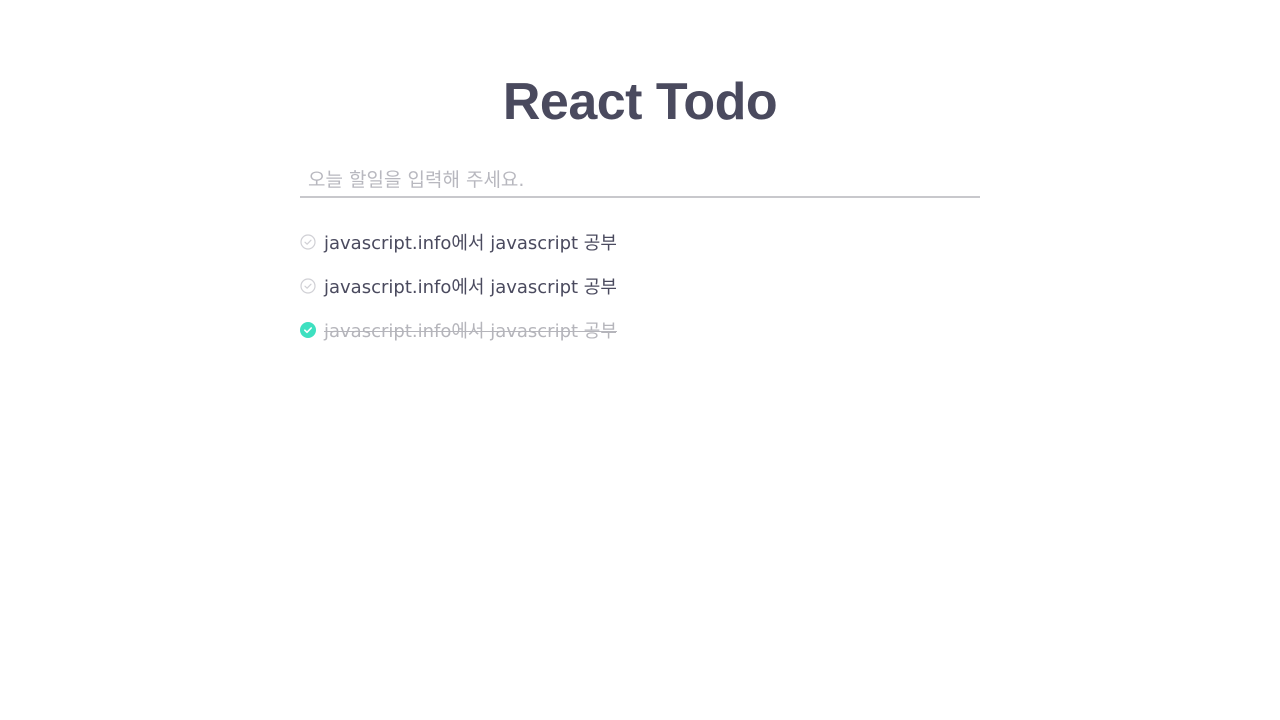 This screenshot has height=720, width=1280. What do you see at coordinates (640, 181) in the screenshot?
I see `new-todo-input` at bounding box center [640, 181].